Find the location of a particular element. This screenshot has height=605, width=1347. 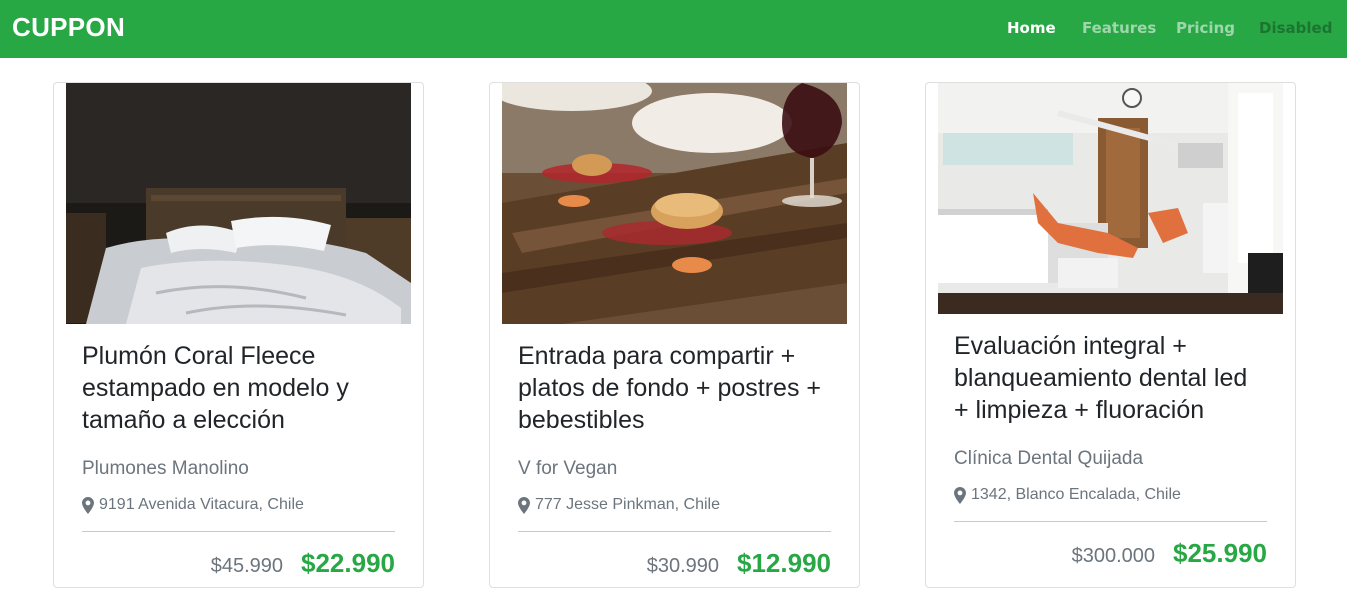

dental-clinic-image is located at coordinates (1110, 198).